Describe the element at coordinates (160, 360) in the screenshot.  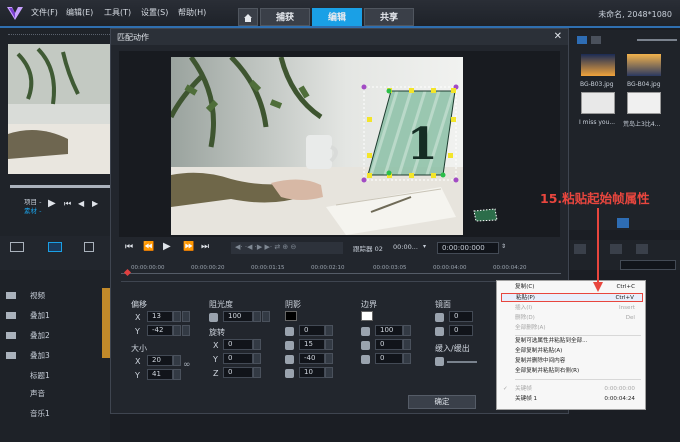
I see `size-x-field: 20` at that location.